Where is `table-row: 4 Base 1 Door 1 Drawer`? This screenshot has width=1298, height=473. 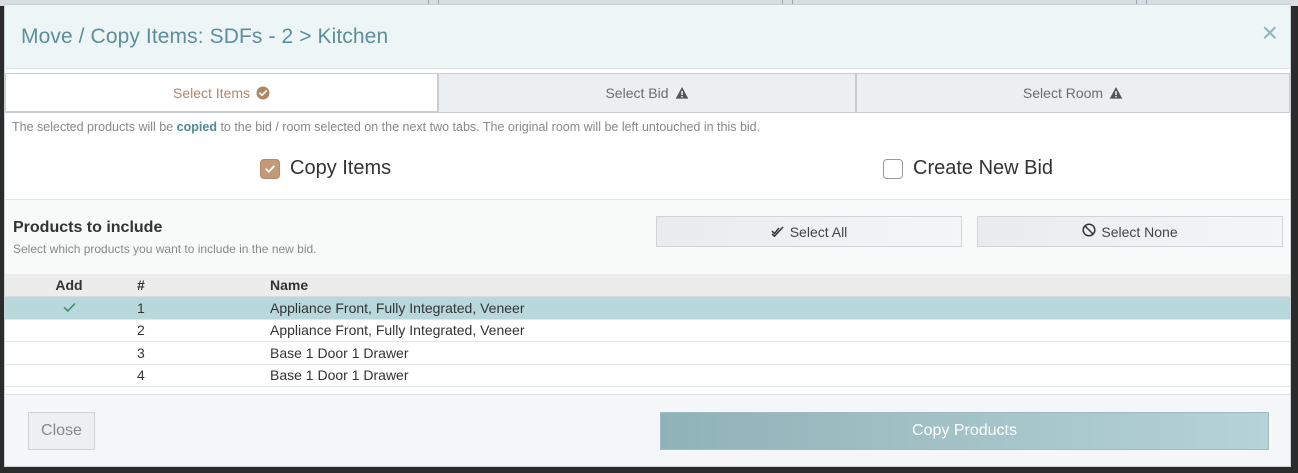
table-row: 4 Base 1 Door 1 Drawer is located at coordinates (647, 376).